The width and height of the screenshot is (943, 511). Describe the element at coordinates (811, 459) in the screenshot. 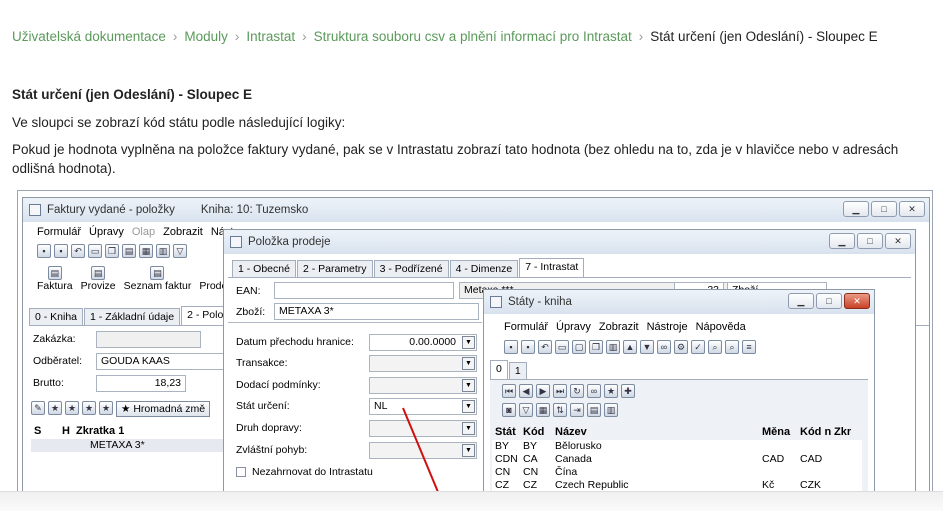

I see `cell-kod-n: CAD` at that location.